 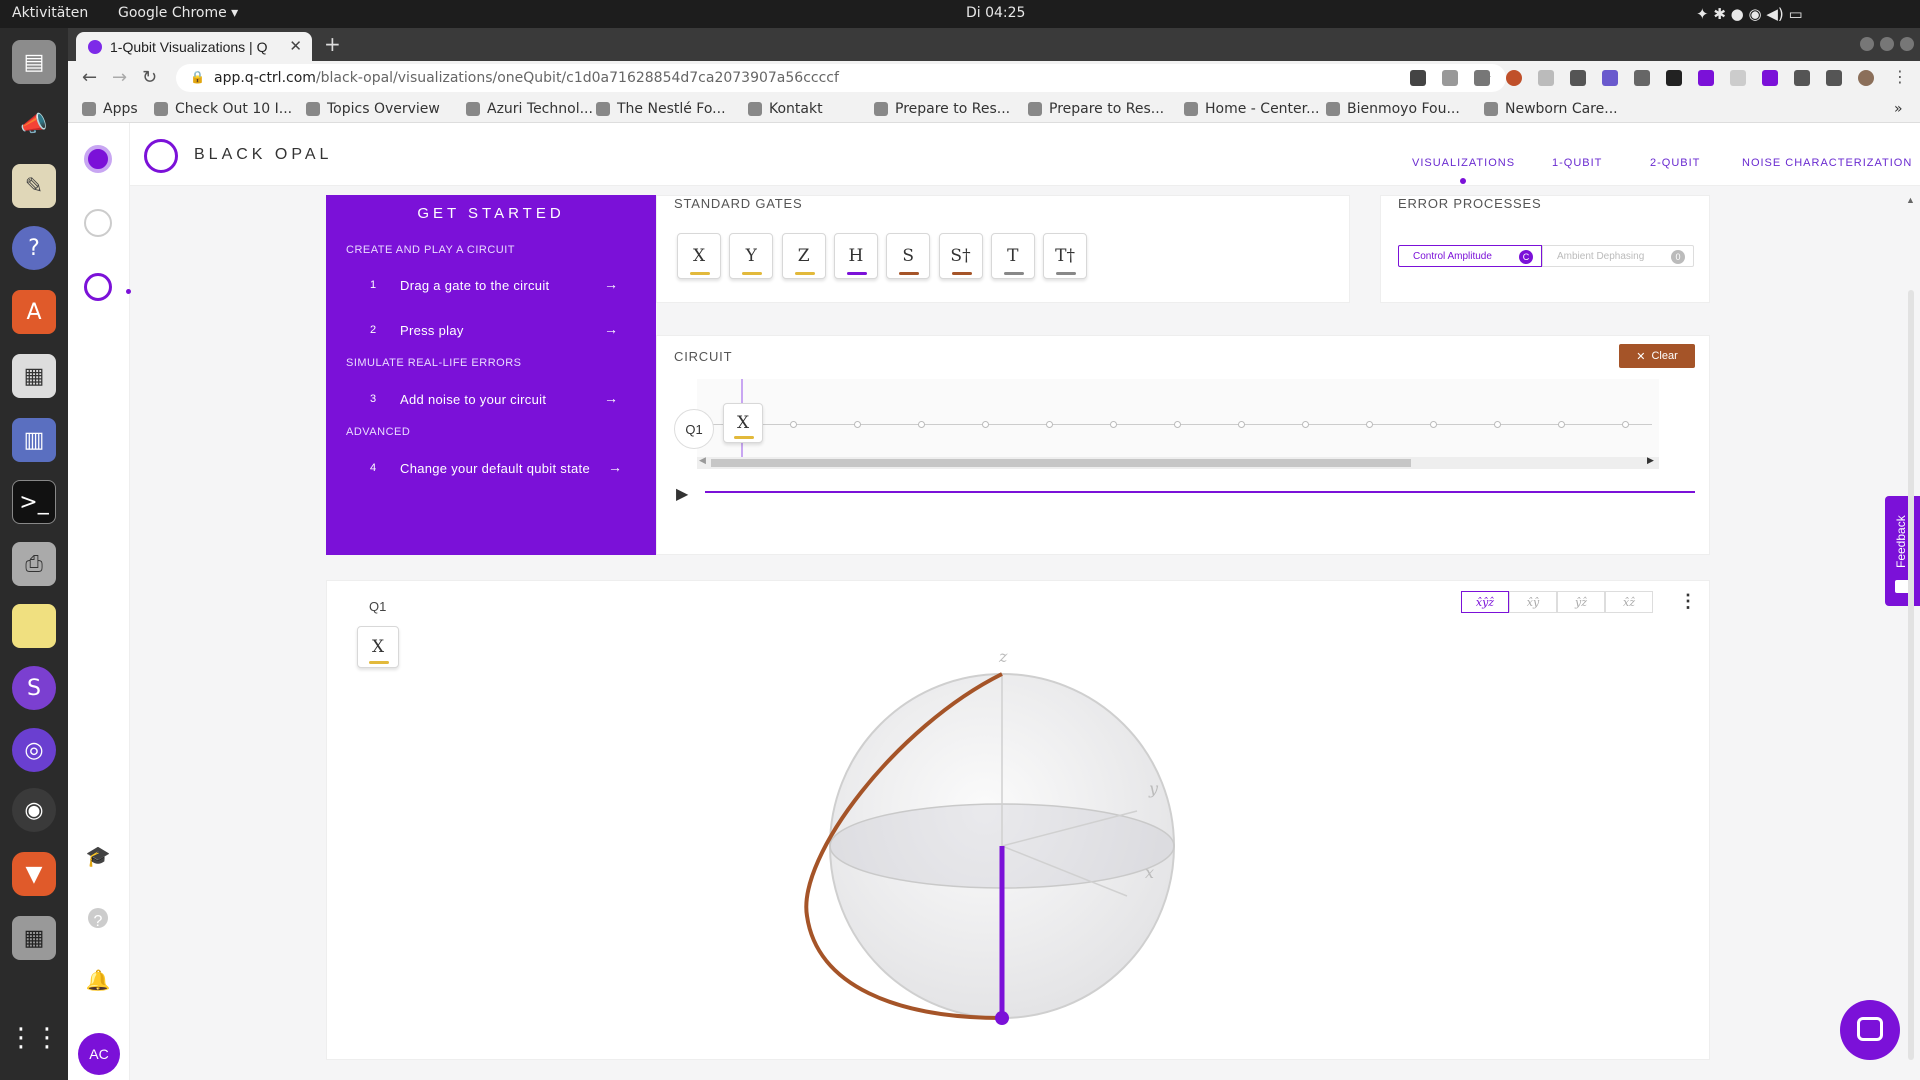 What do you see at coordinates (1657, 356) in the screenshot?
I see `clear-button: ✕ Clear` at bounding box center [1657, 356].